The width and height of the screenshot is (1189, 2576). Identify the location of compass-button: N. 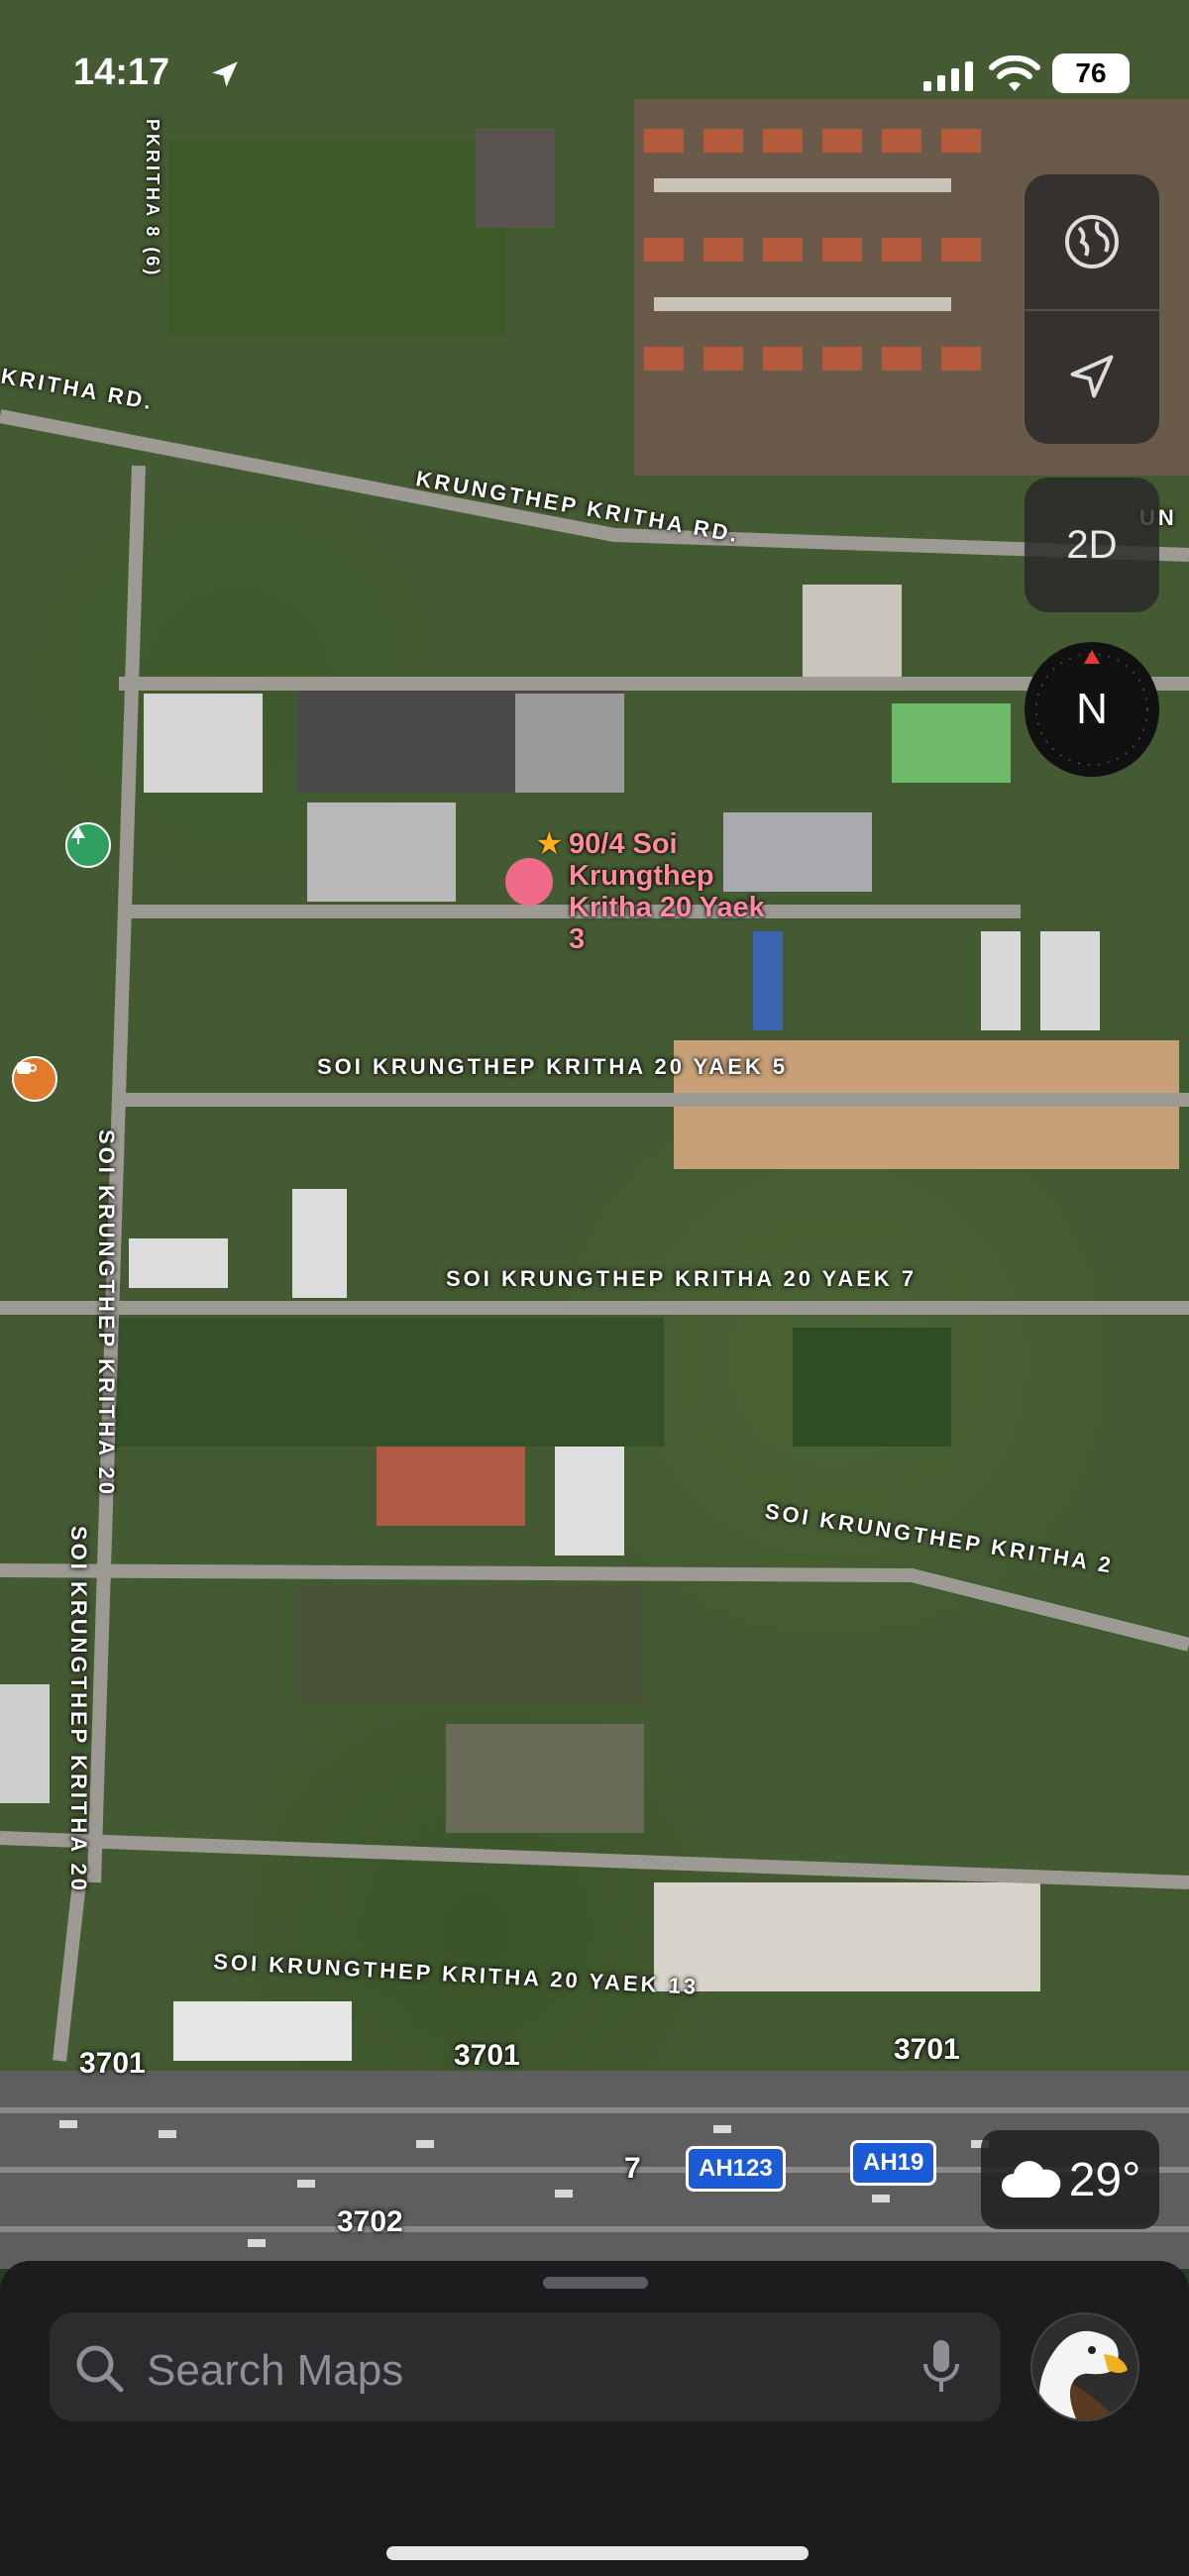
(1092, 709).